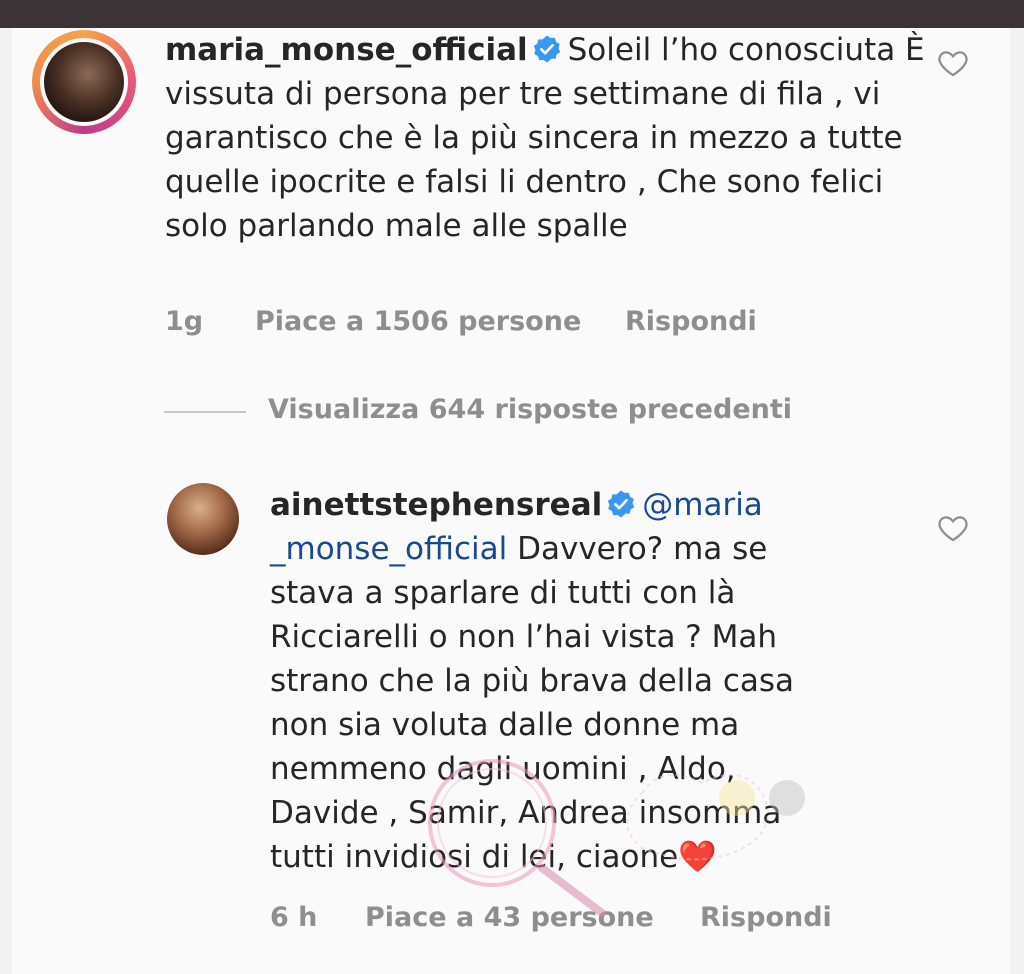 This screenshot has width=1024, height=974. I want to click on view-replies-row: Visualizza 644 risposte precedenti, so click(514, 414).